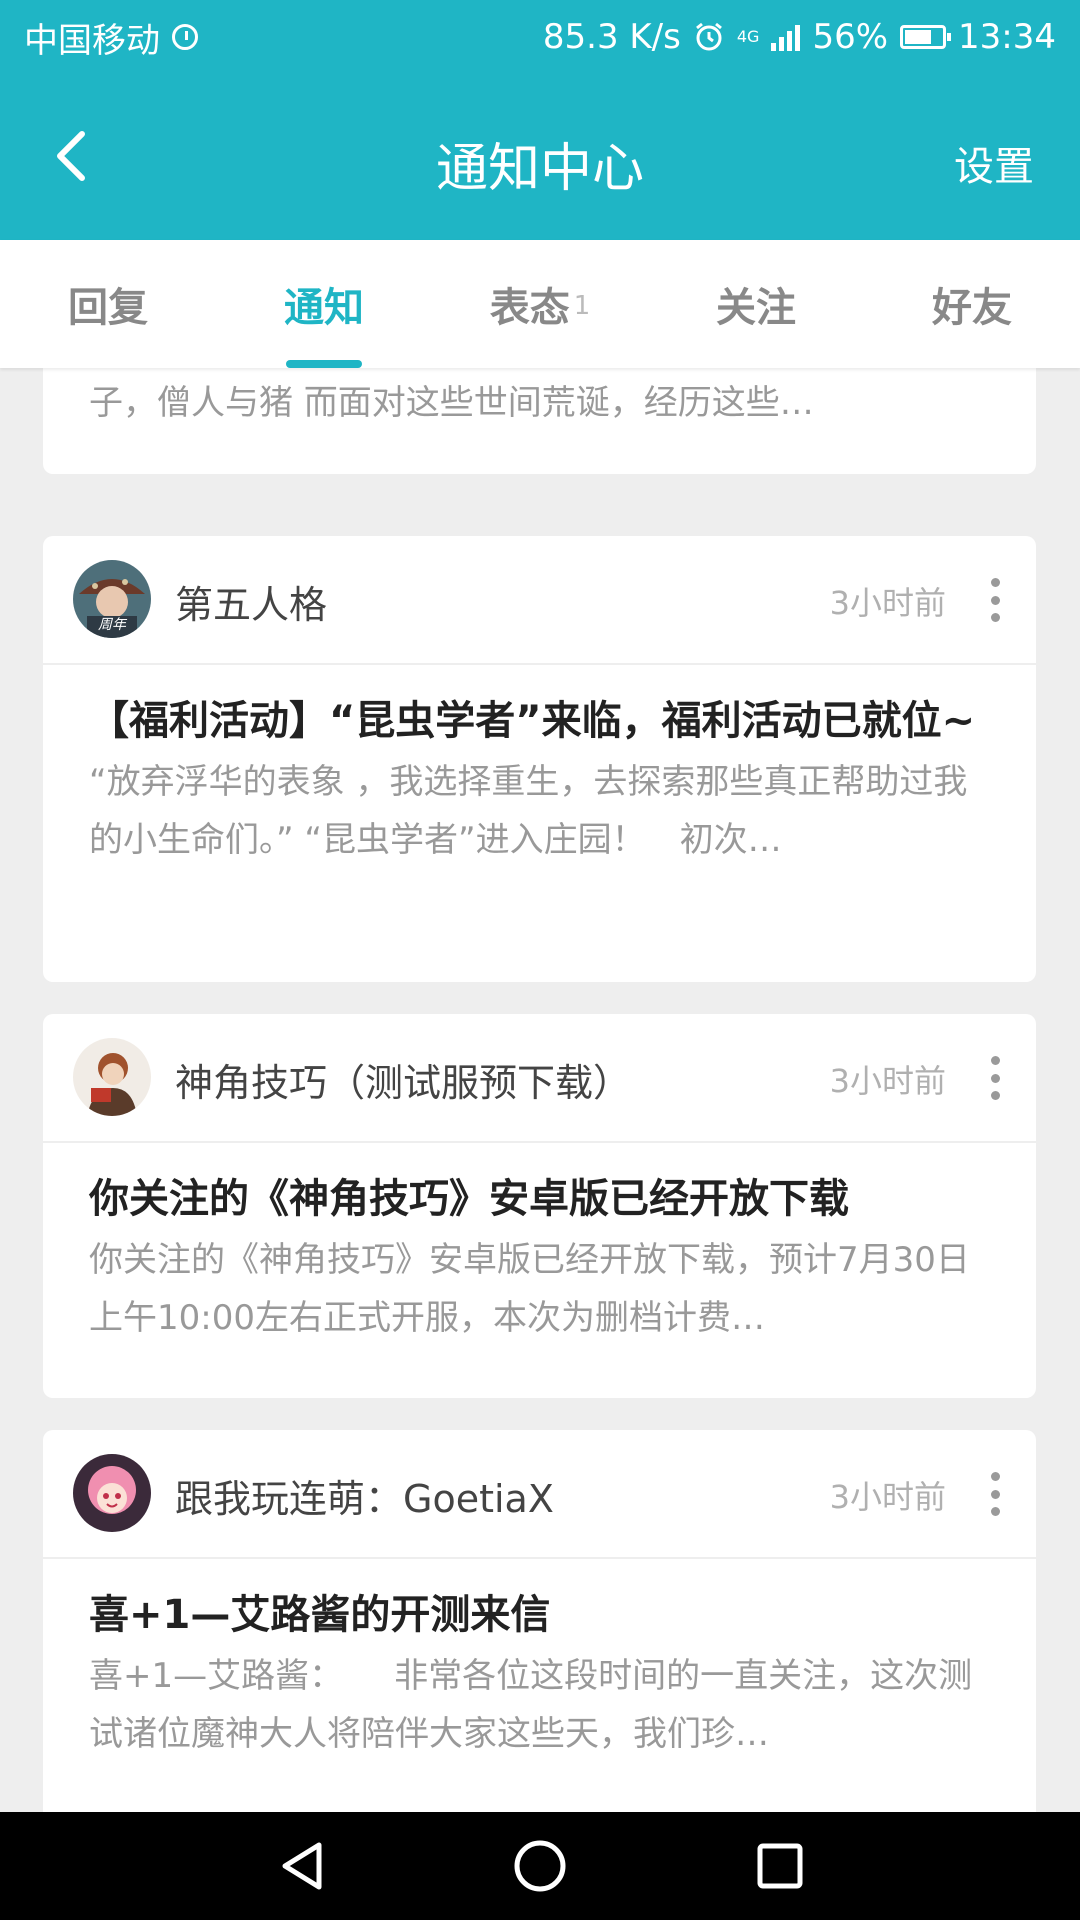 This screenshot has width=1080, height=1920. I want to click on clock-time: 13:34, so click(1007, 37).